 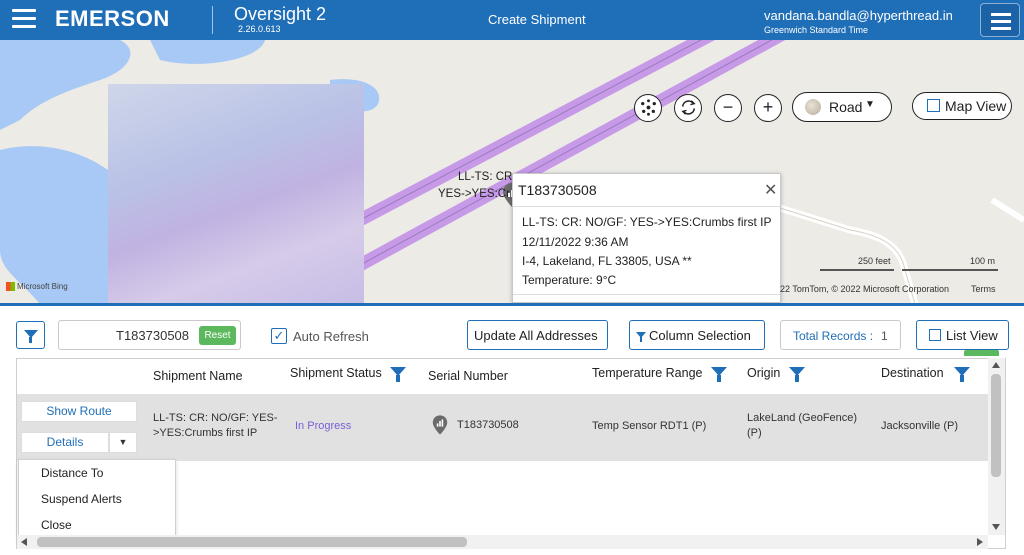 What do you see at coordinates (950, 270) in the screenshot?
I see `scale-bar-meters` at bounding box center [950, 270].